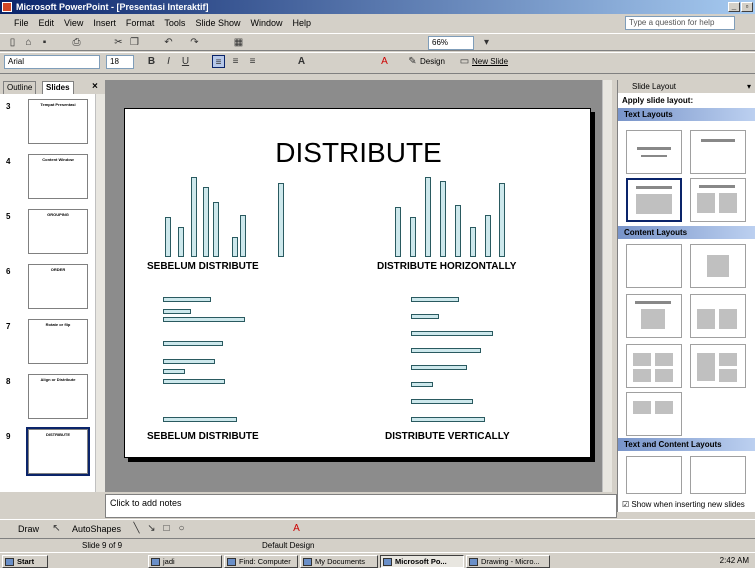 Image resolution: width=755 pixels, height=568 pixels. What do you see at coordinates (100, 293) in the screenshot?
I see `thumbnails-scrollbar` at bounding box center [100, 293].